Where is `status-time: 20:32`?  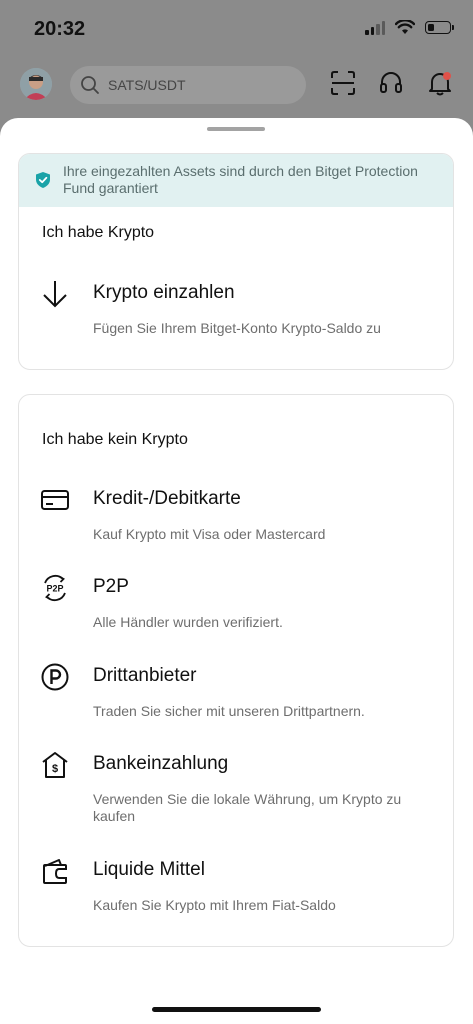
status-time: 20:32 is located at coordinates (60, 29).